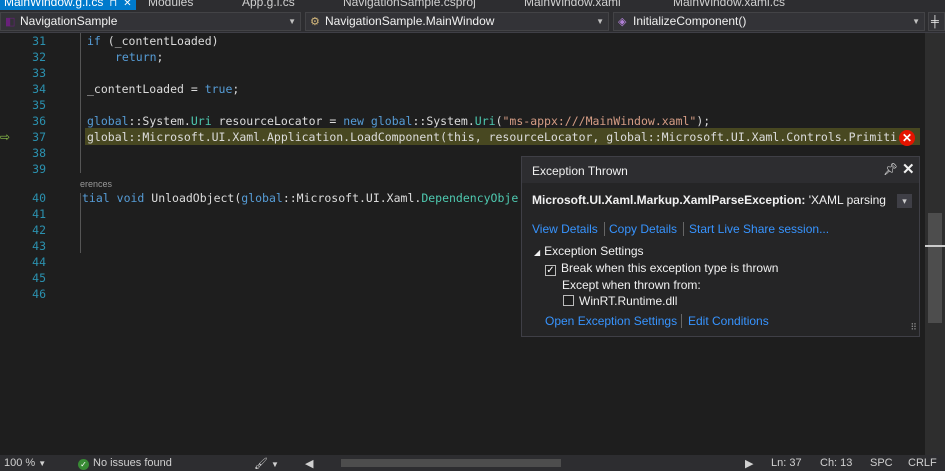  What do you see at coordinates (309, 463) in the screenshot?
I see `scroll-left-icon: ◀` at bounding box center [309, 463].